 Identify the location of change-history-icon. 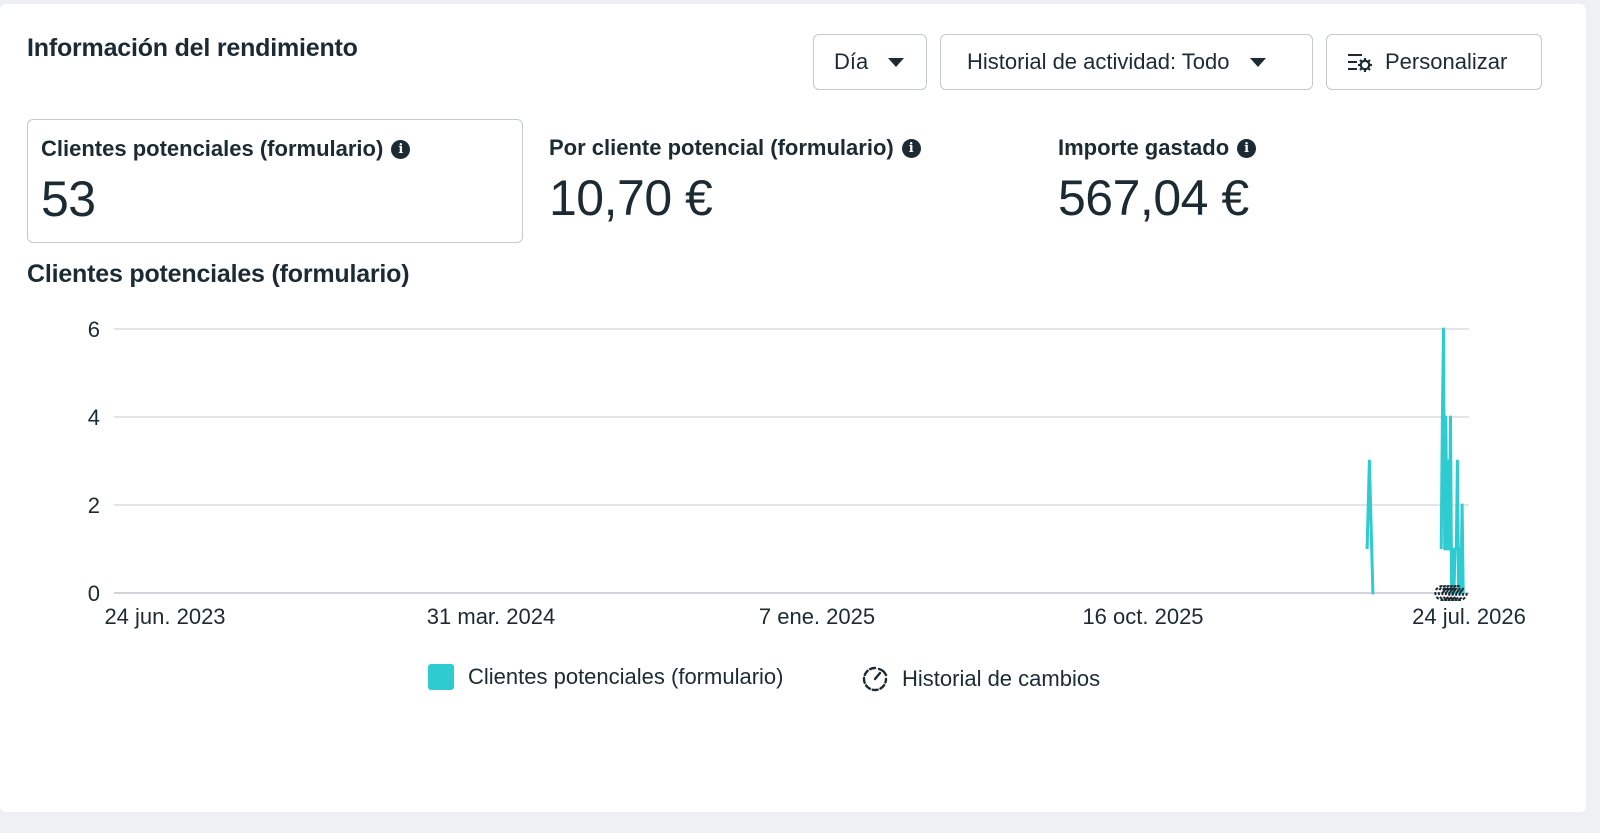
(875, 679).